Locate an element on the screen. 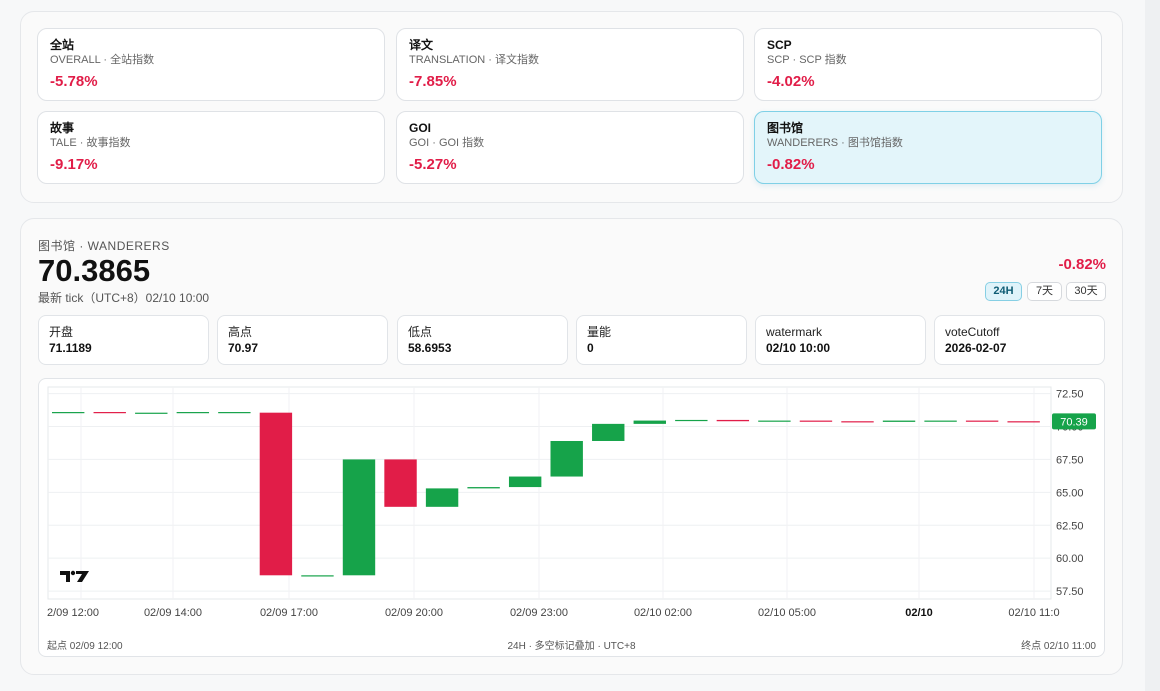 The height and width of the screenshot is (691, 1160). detail-value: 70.3865 is located at coordinates (94, 270).